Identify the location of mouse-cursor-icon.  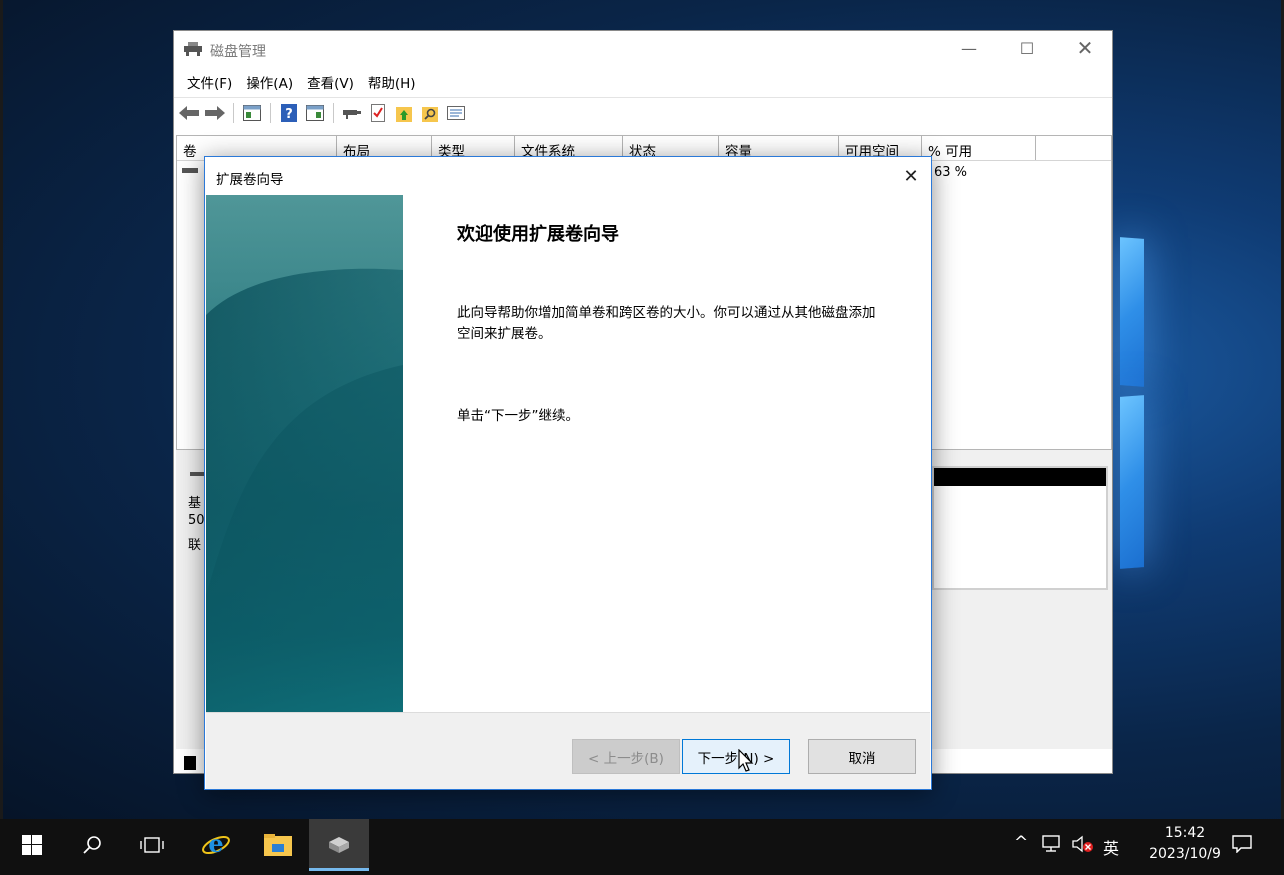
(746, 760).